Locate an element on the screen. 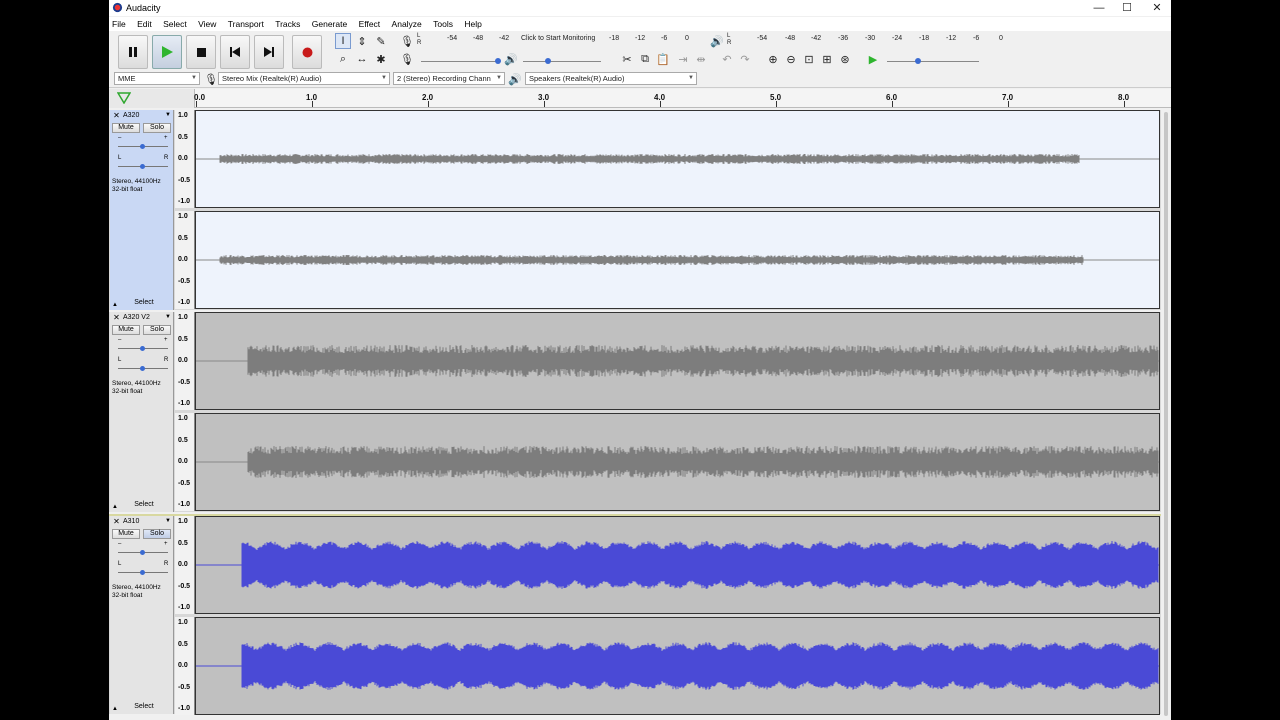 The height and width of the screenshot is (720, 1280). menu-tracks: Tracks is located at coordinates (287, 24).